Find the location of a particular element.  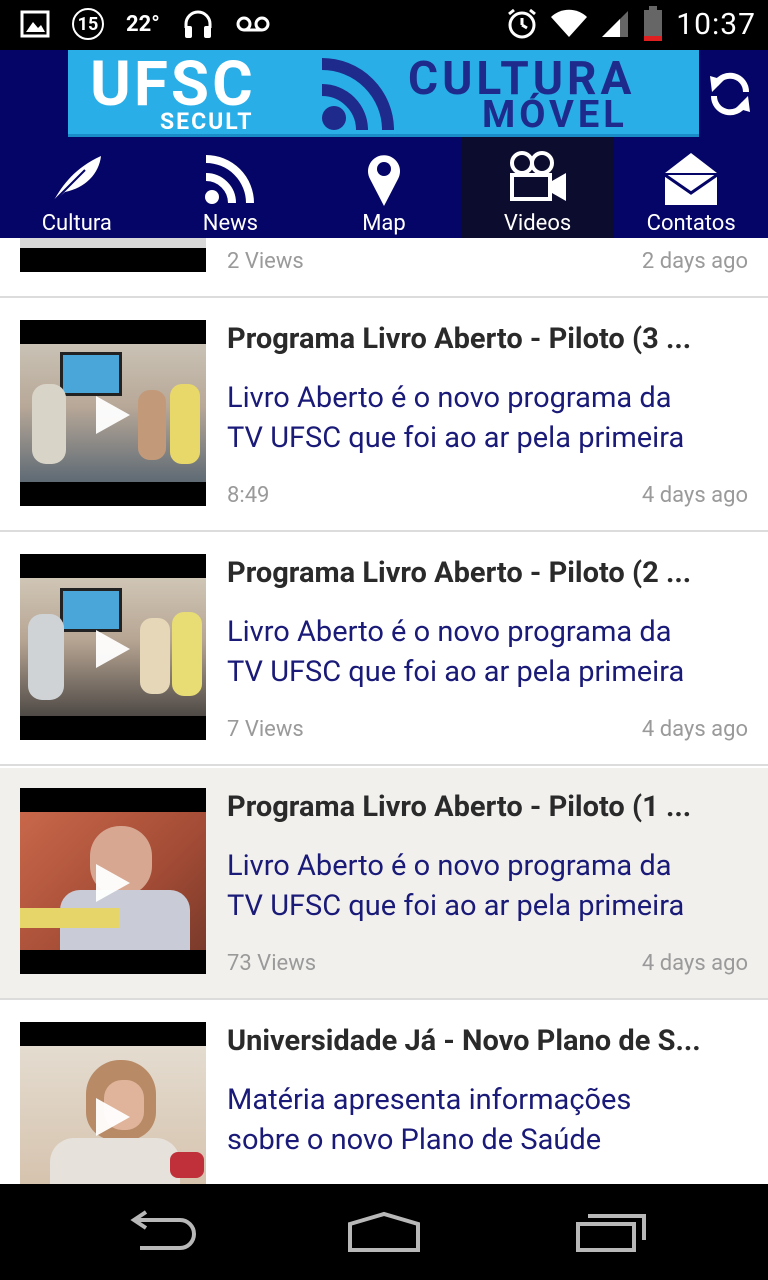

home-icon is located at coordinates (384, 1231).